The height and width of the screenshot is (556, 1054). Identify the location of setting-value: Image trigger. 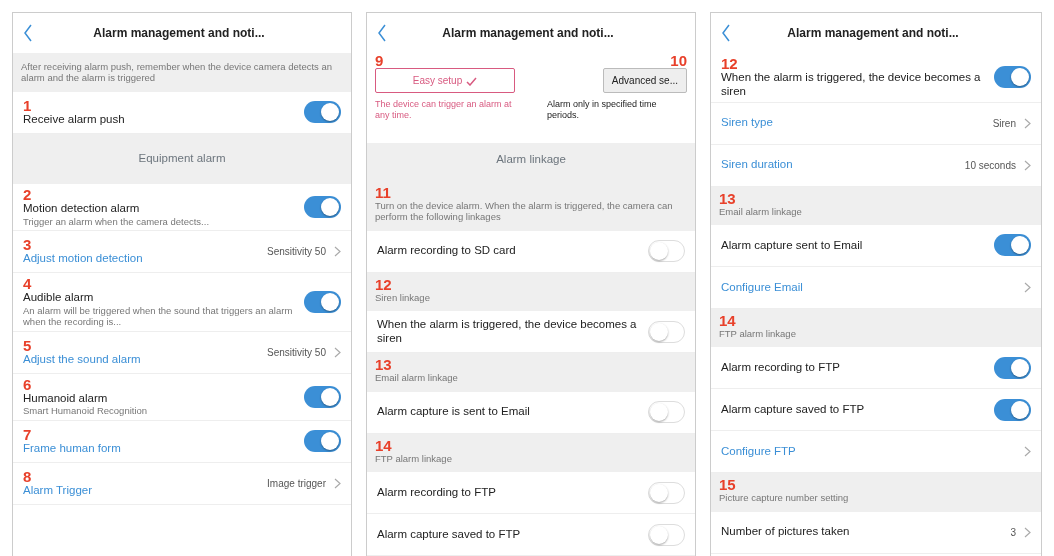
(296, 483).